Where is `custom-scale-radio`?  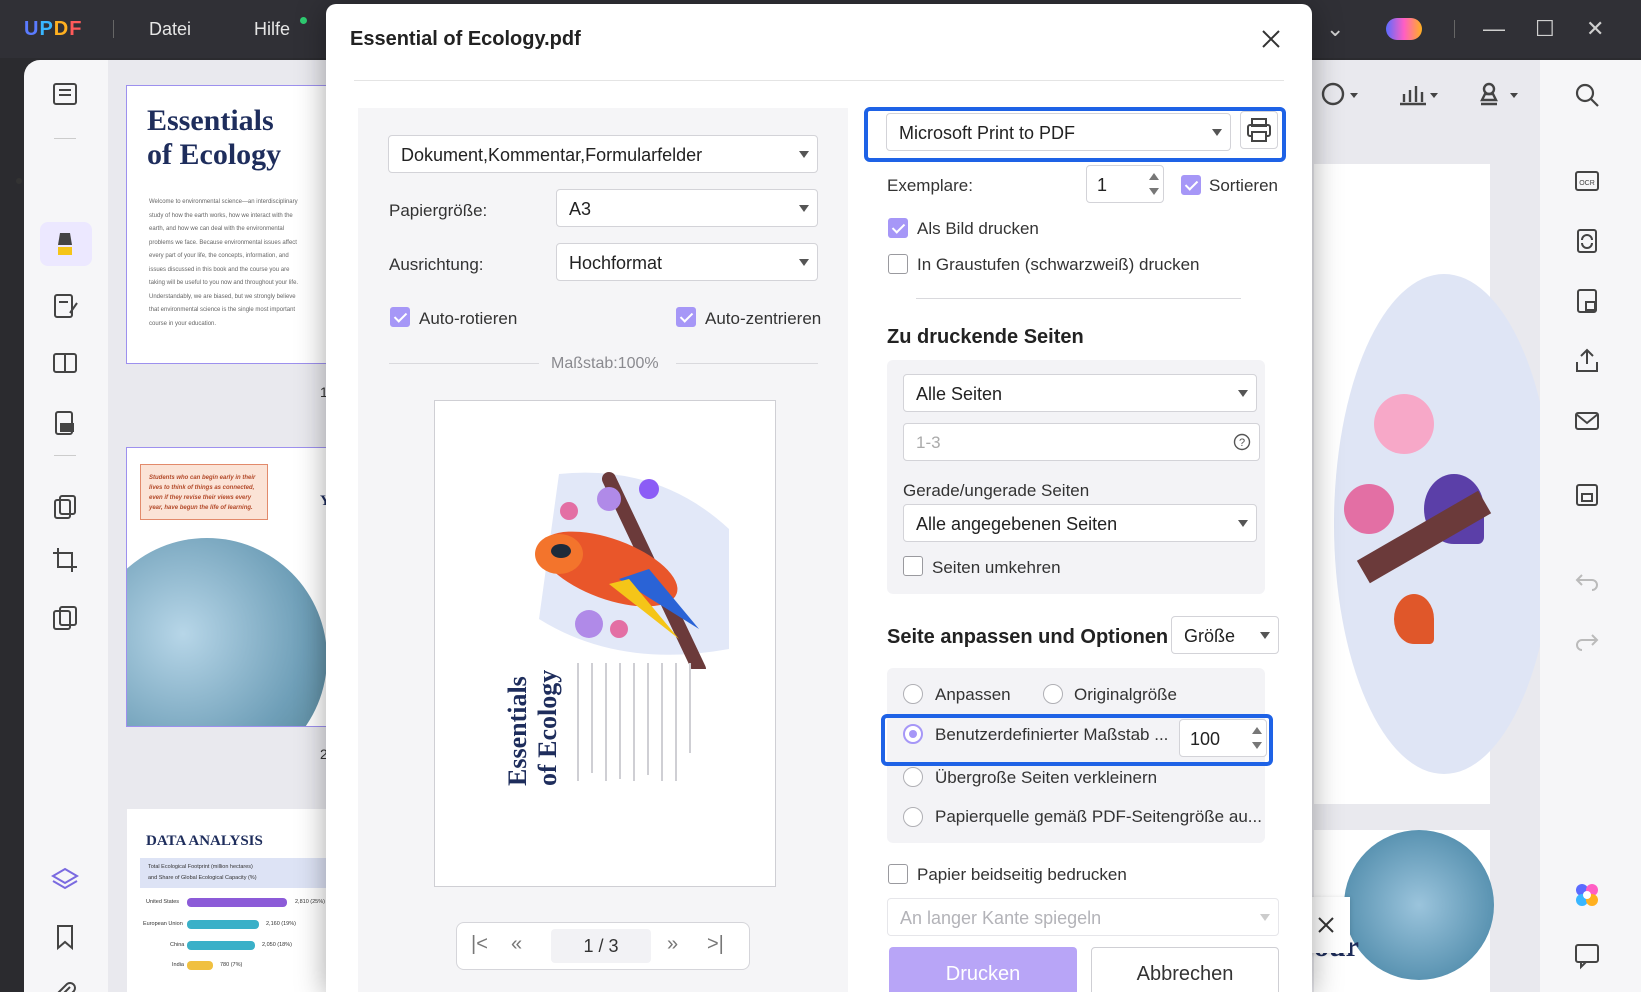 custom-scale-radio is located at coordinates (913, 734).